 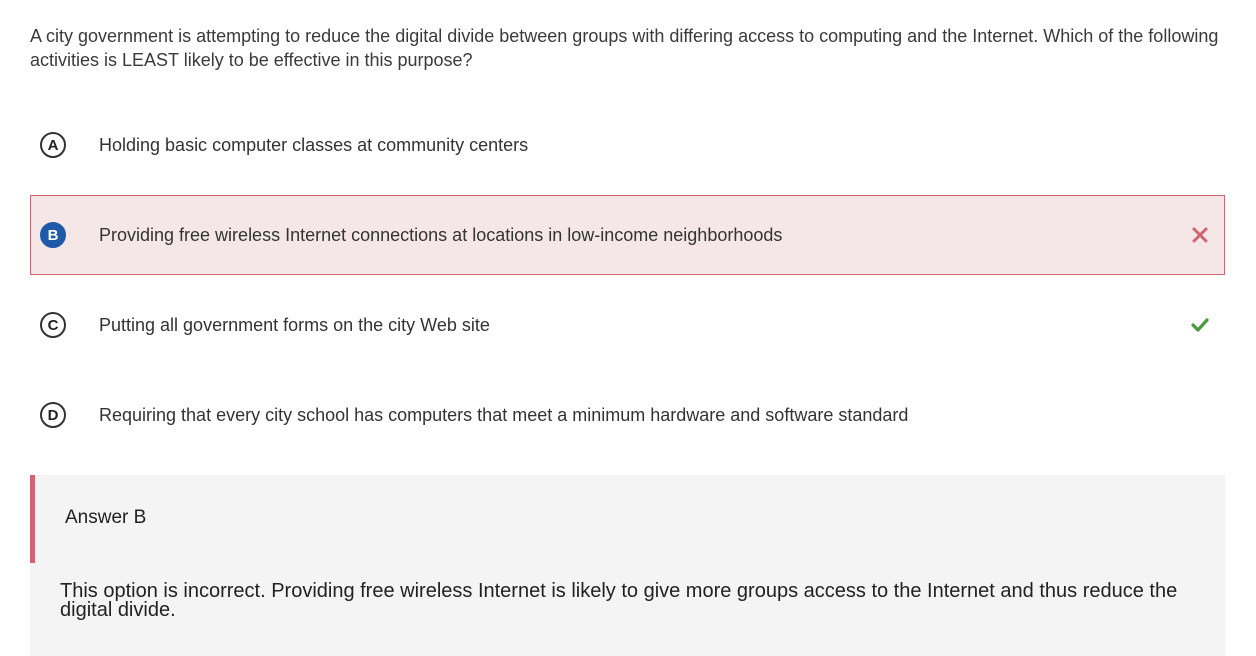 What do you see at coordinates (53, 235) in the screenshot?
I see `option-b-badge: B` at bounding box center [53, 235].